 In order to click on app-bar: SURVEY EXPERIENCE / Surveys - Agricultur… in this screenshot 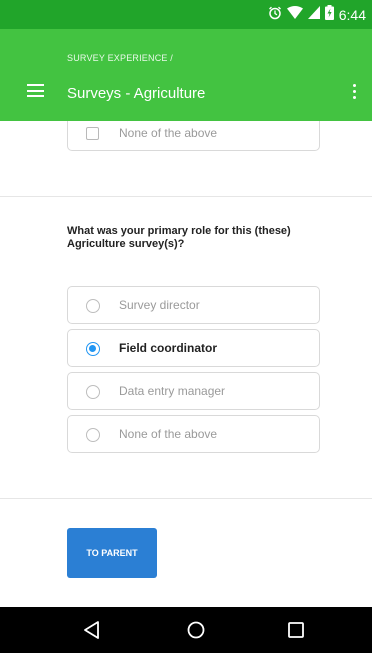, I will do `click(186, 75)`.